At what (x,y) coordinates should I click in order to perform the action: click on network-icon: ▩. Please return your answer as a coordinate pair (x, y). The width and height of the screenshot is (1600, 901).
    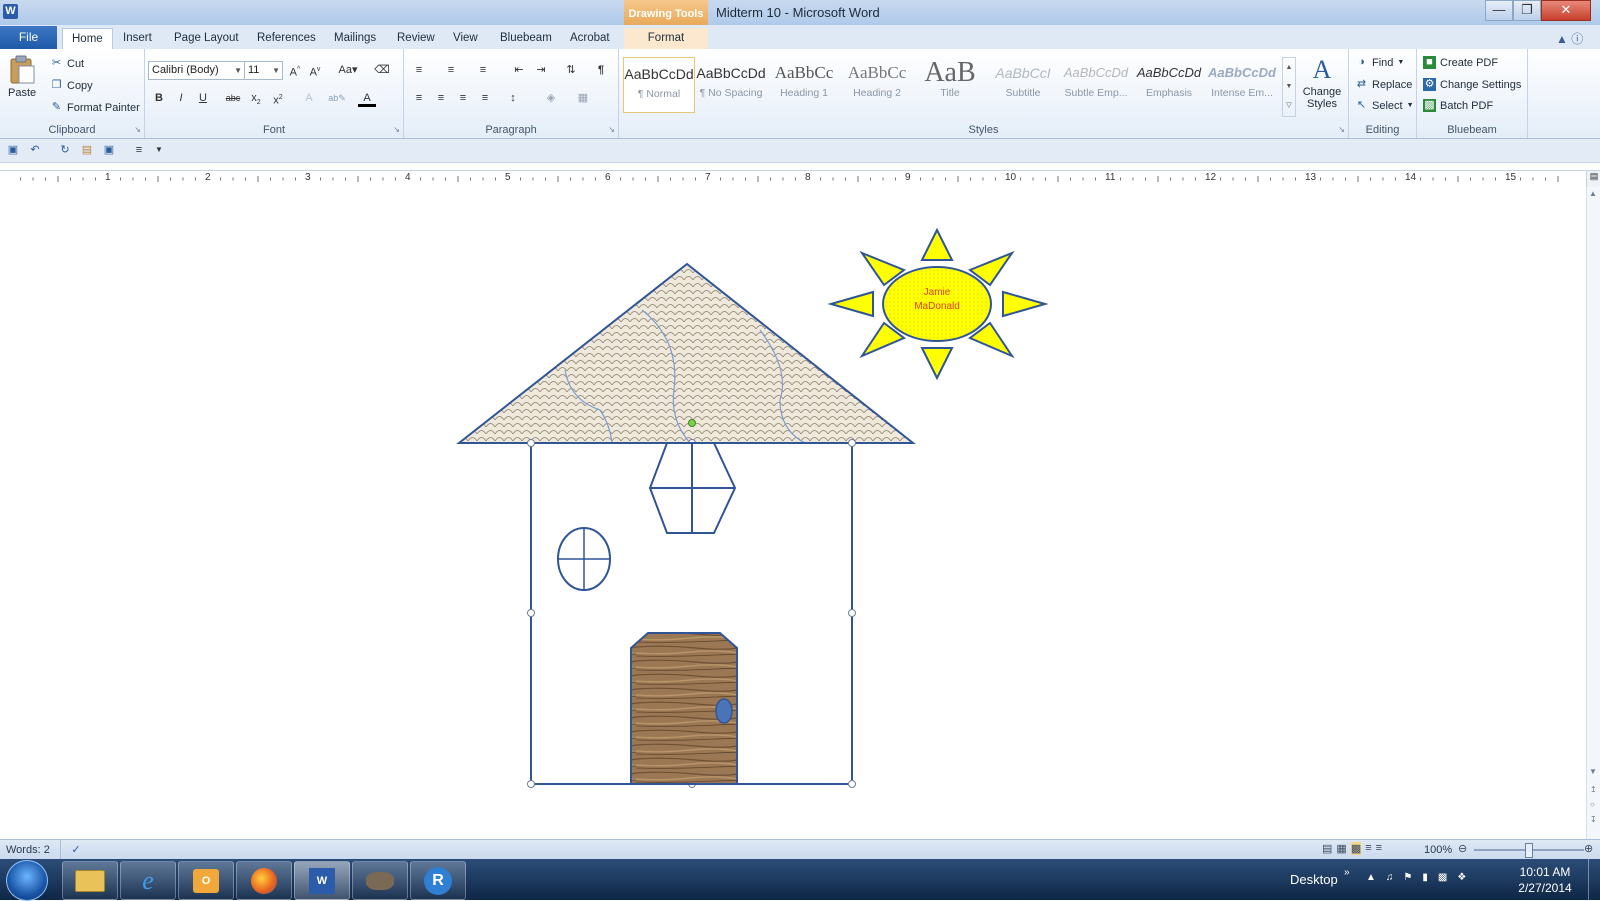
    Looking at the image, I should click on (1442, 877).